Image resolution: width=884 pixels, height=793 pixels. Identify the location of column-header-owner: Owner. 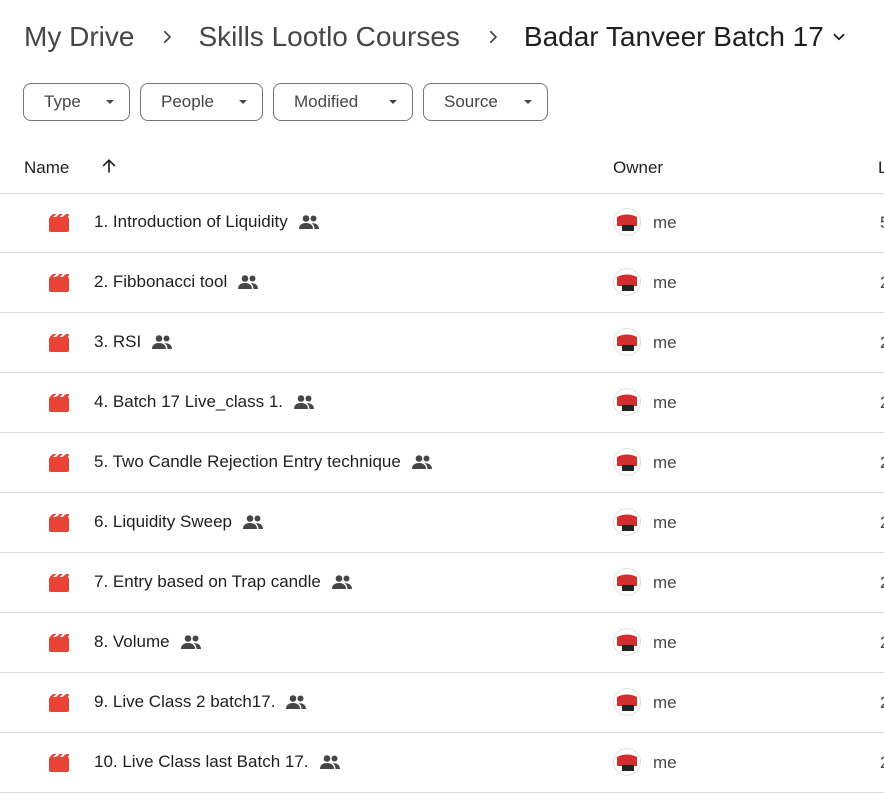
(638, 168).